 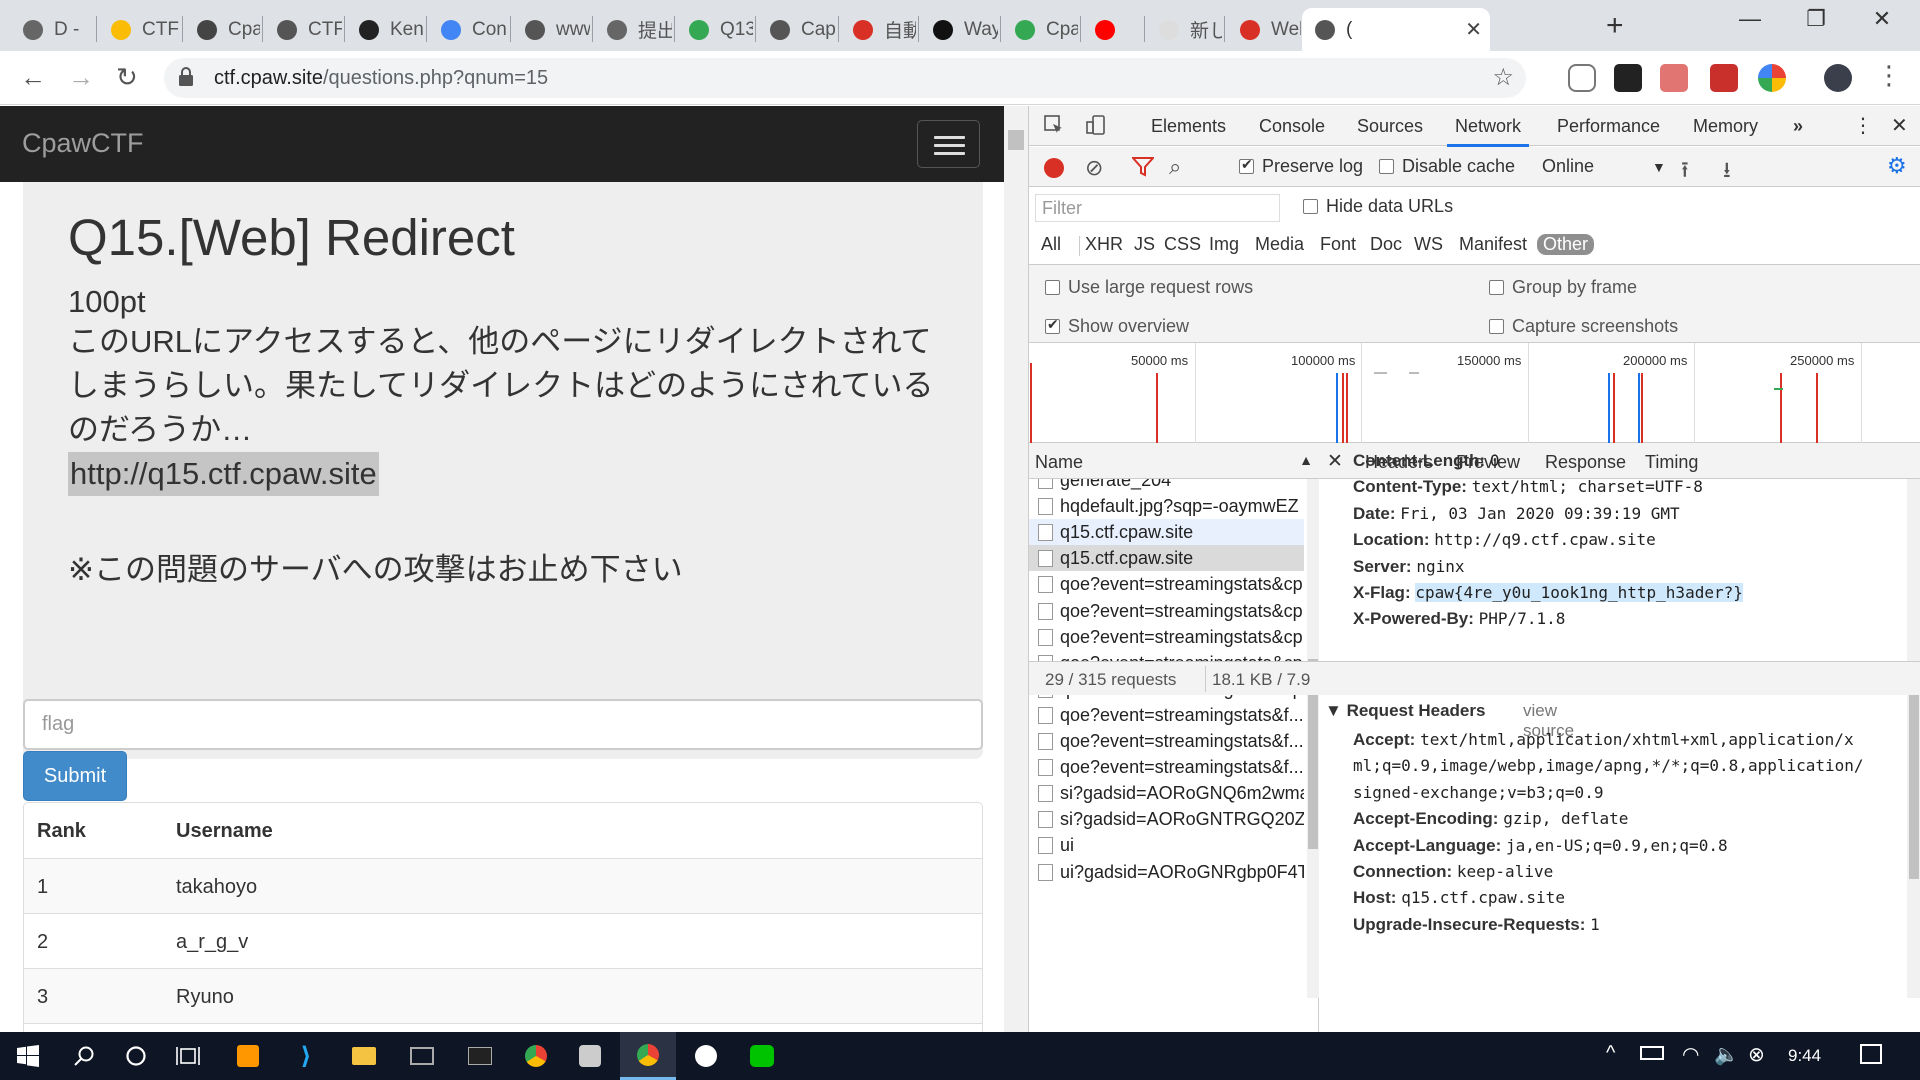 I want to click on tab-elements: Elements, so click(x=1188, y=126).